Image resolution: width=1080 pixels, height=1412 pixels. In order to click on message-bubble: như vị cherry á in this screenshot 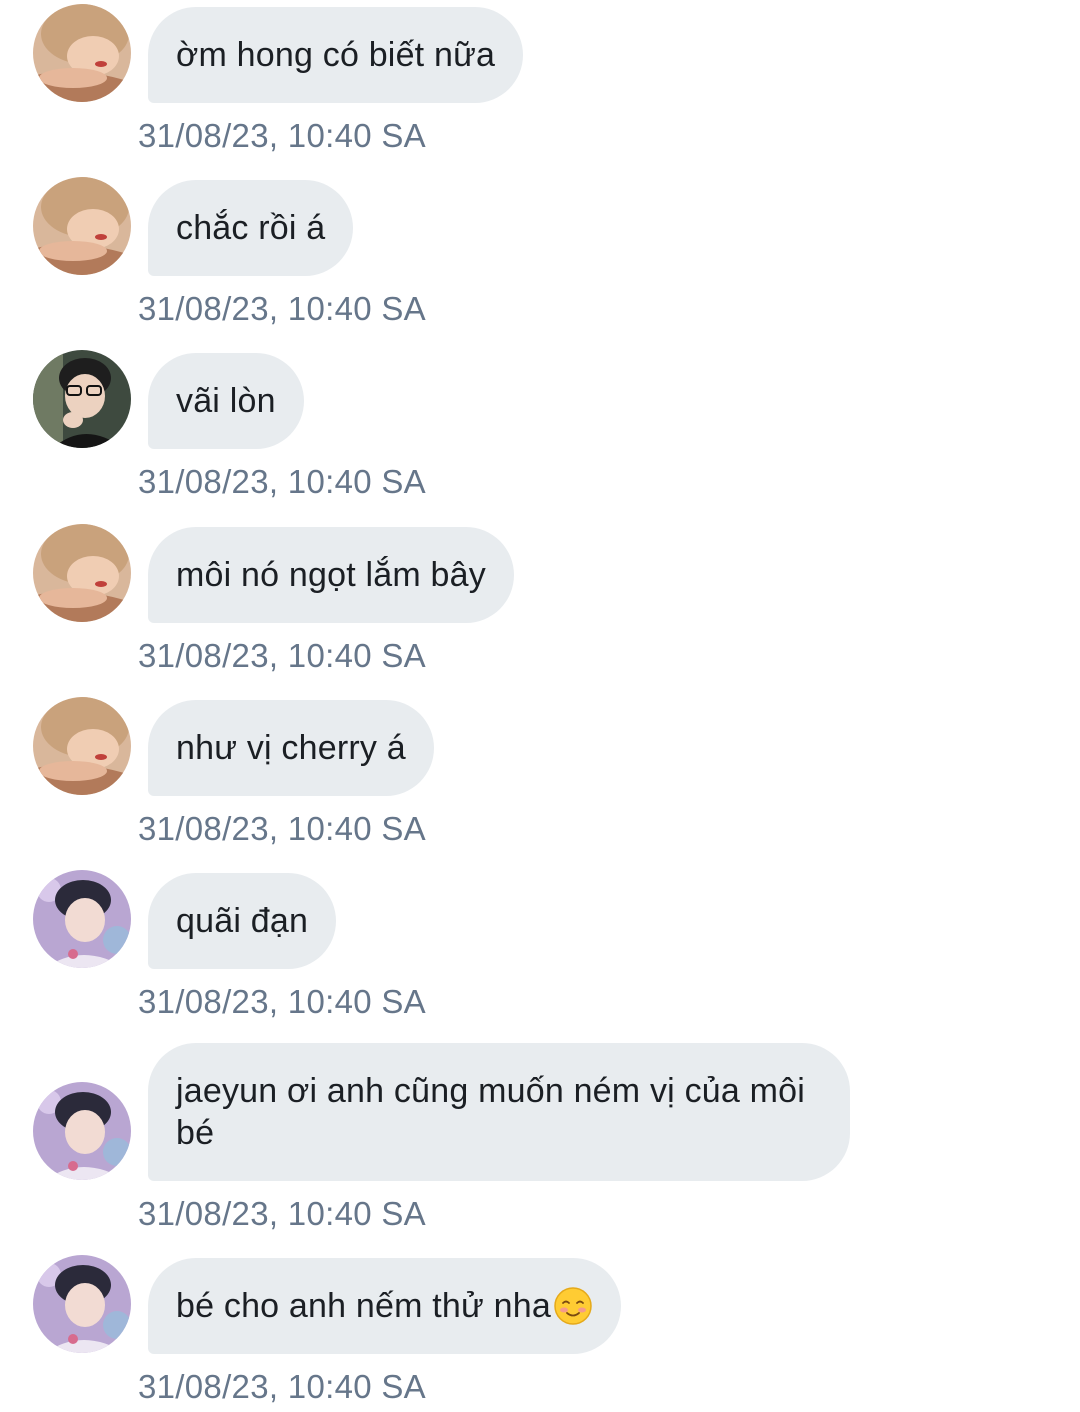, I will do `click(291, 748)`.